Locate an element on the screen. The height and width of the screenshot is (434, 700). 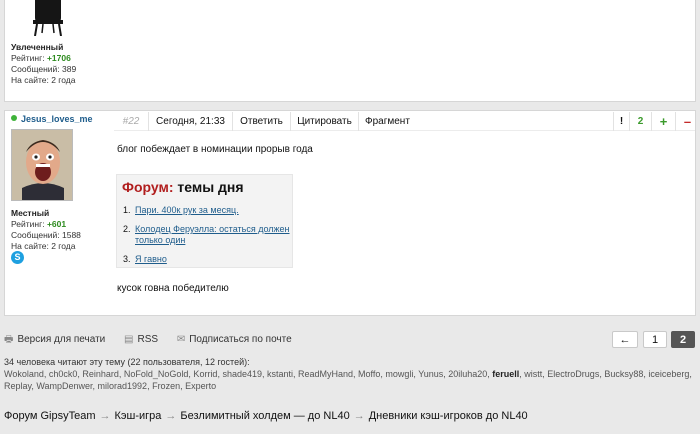
list-number: 3. is located at coordinates (127, 259).